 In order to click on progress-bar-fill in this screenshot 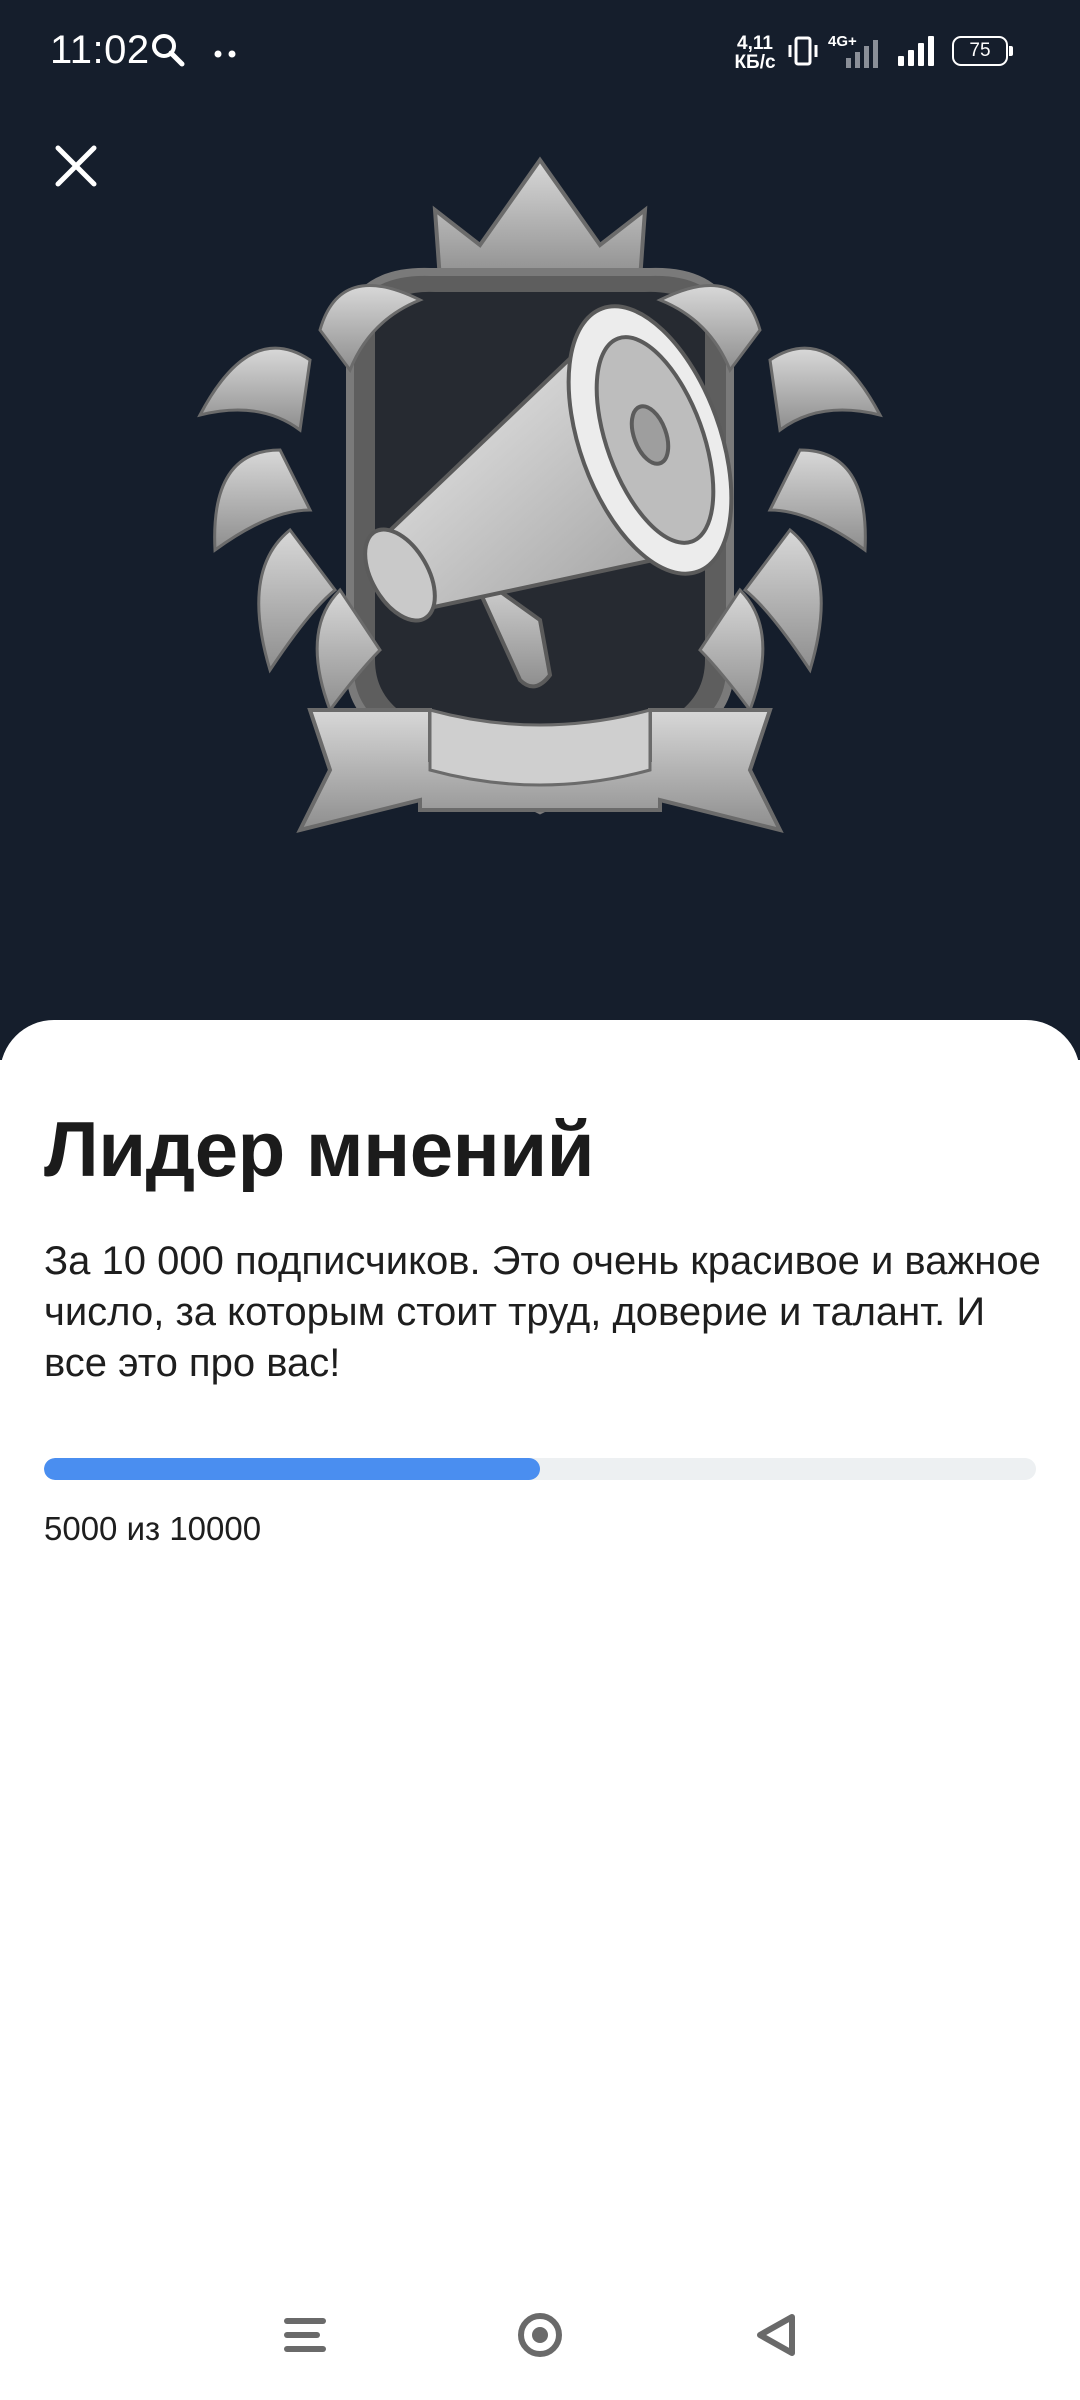, I will do `click(292, 1469)`.